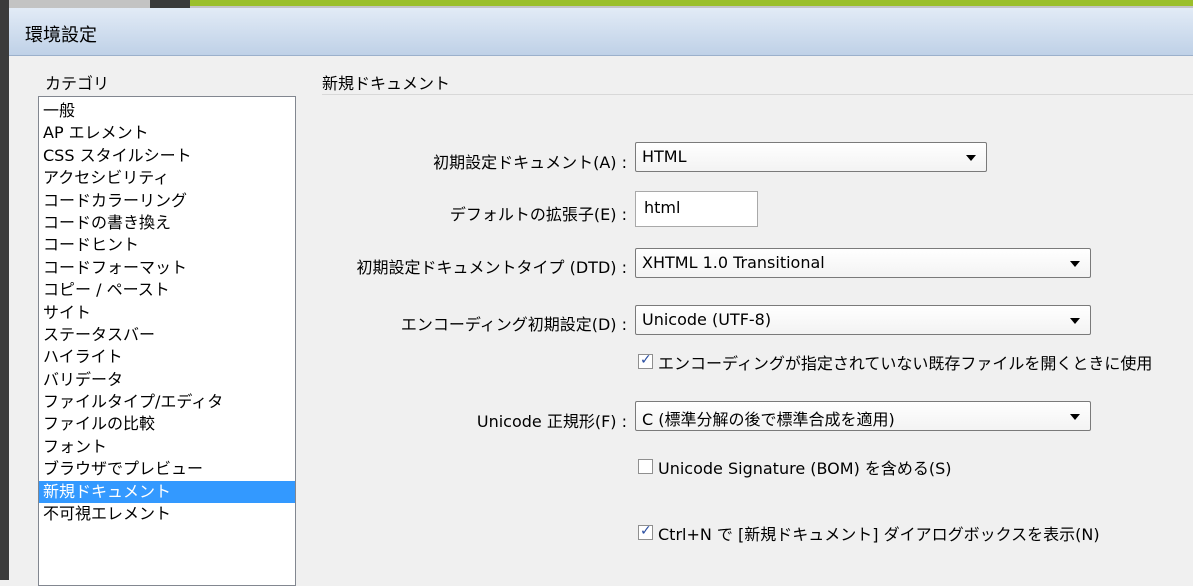  What do you see at coordinates (733, 262) in the screenshot?
I see `default-doctype-value: XHTML 1.0 Transitional` at bounding box center [733, 262].